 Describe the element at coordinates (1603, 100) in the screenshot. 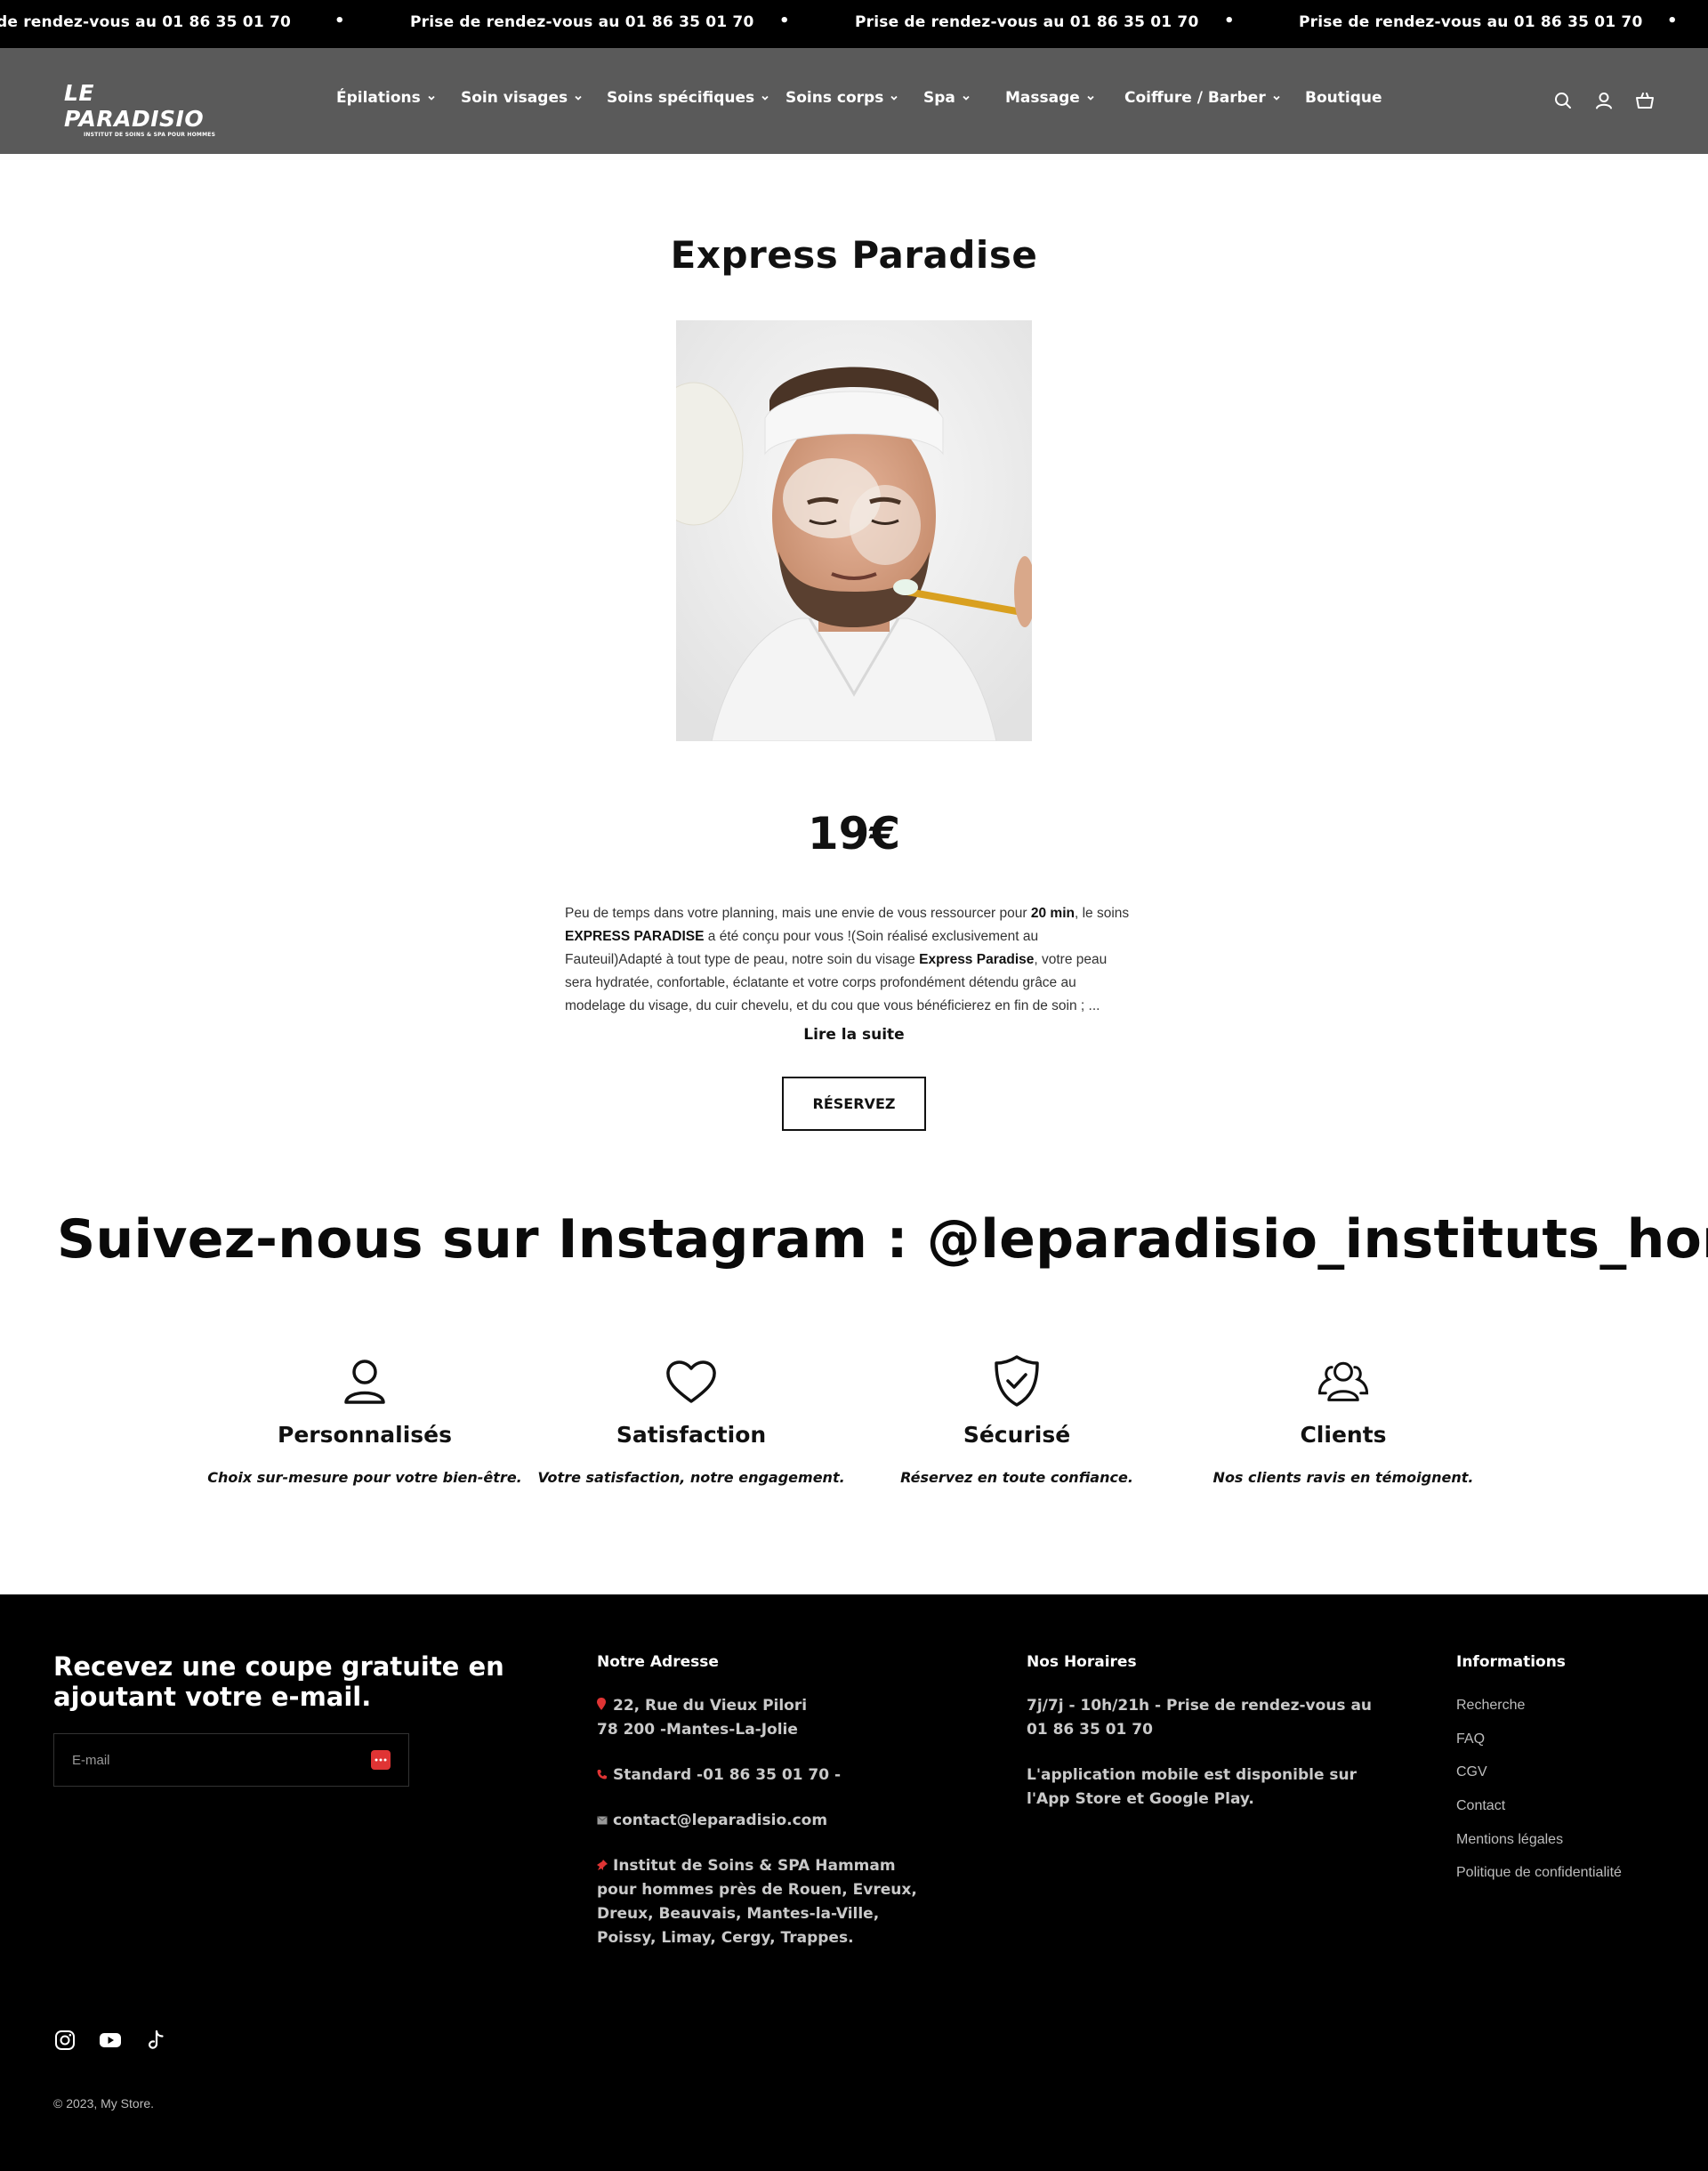

I see `account-icon` at that location.